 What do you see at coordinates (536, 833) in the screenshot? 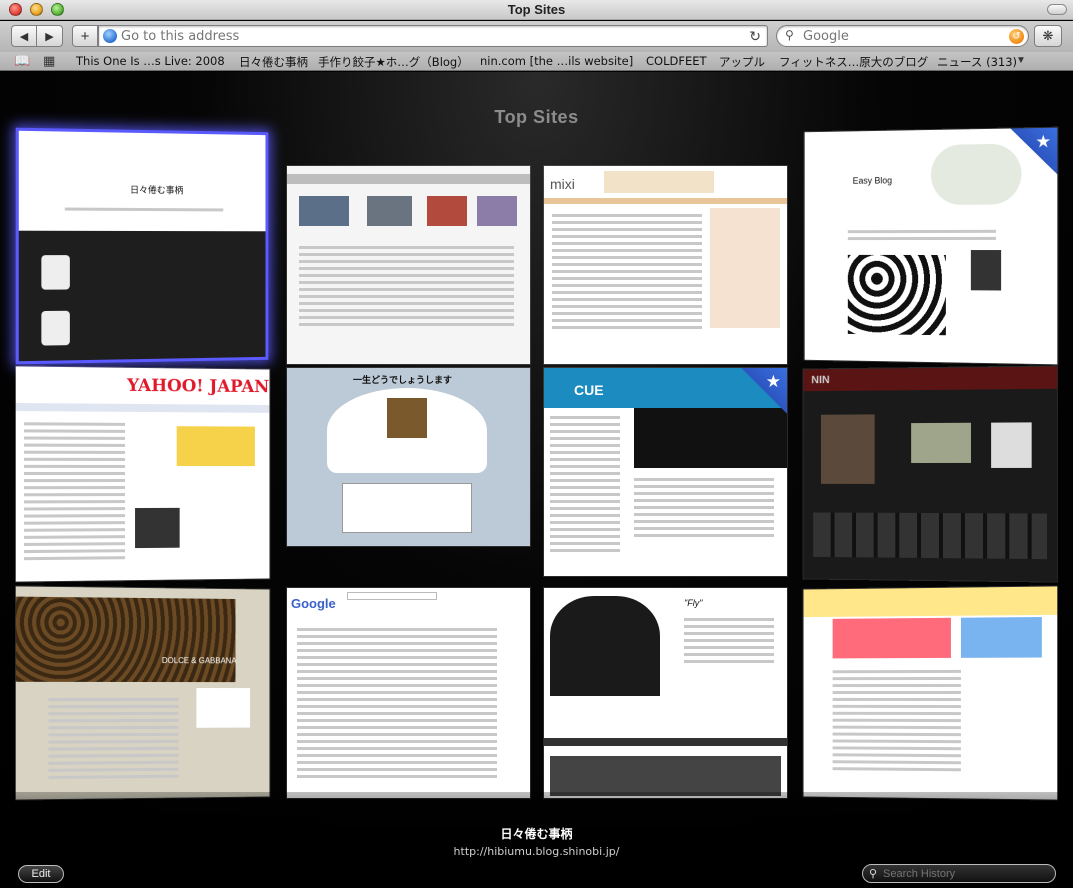
I see `selected-site-title: 日々倦む事柄` at bounding box center [536, 833].